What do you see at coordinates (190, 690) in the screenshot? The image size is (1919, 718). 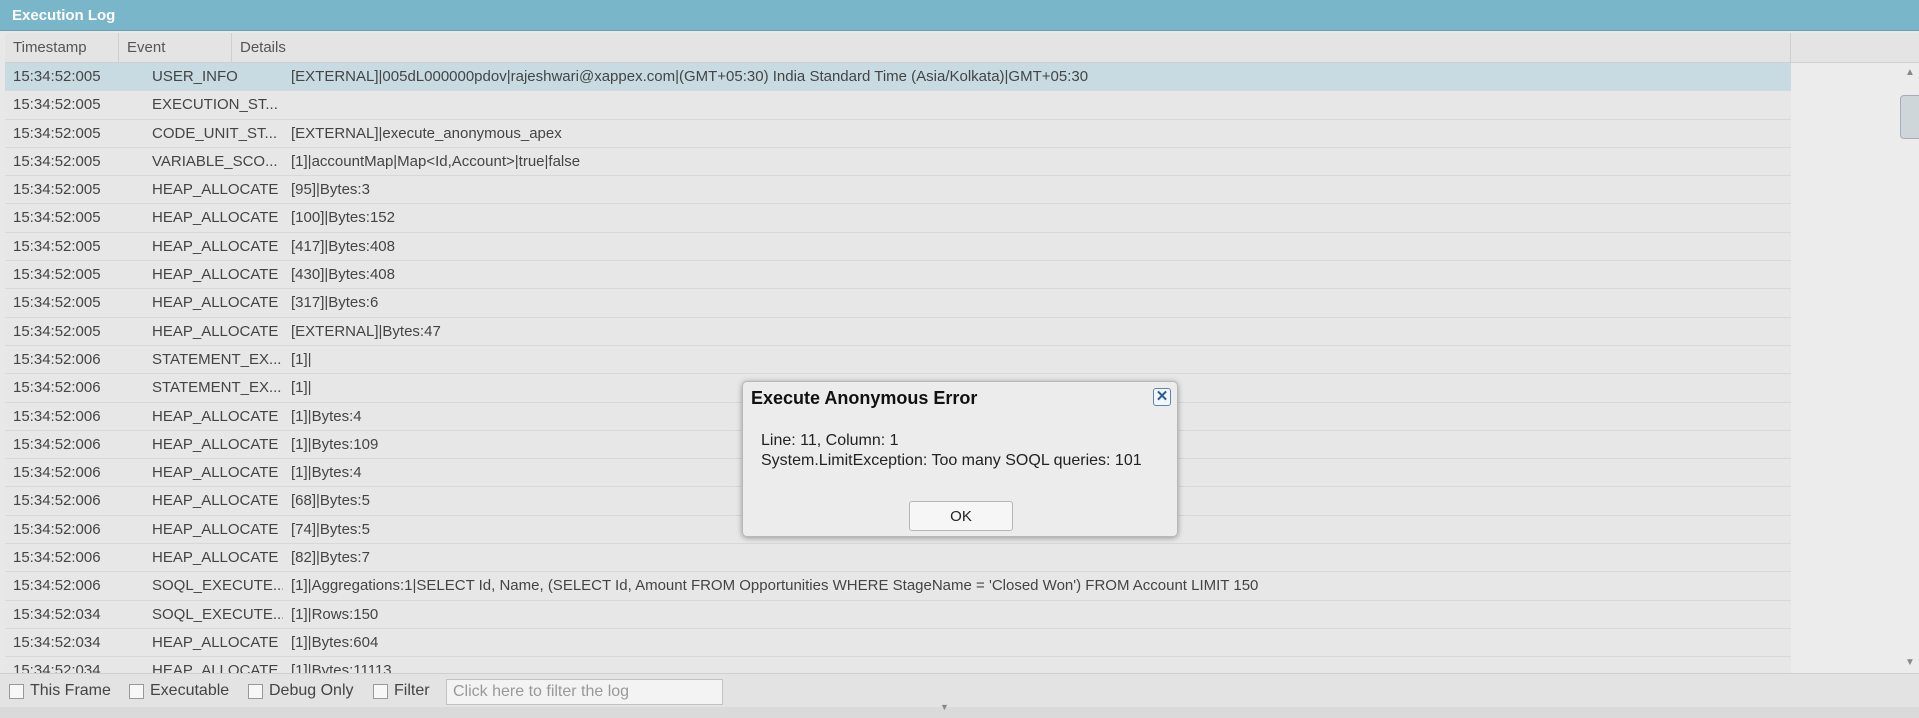 I see `executable-label: Executable` at bounding box center [190, 690].